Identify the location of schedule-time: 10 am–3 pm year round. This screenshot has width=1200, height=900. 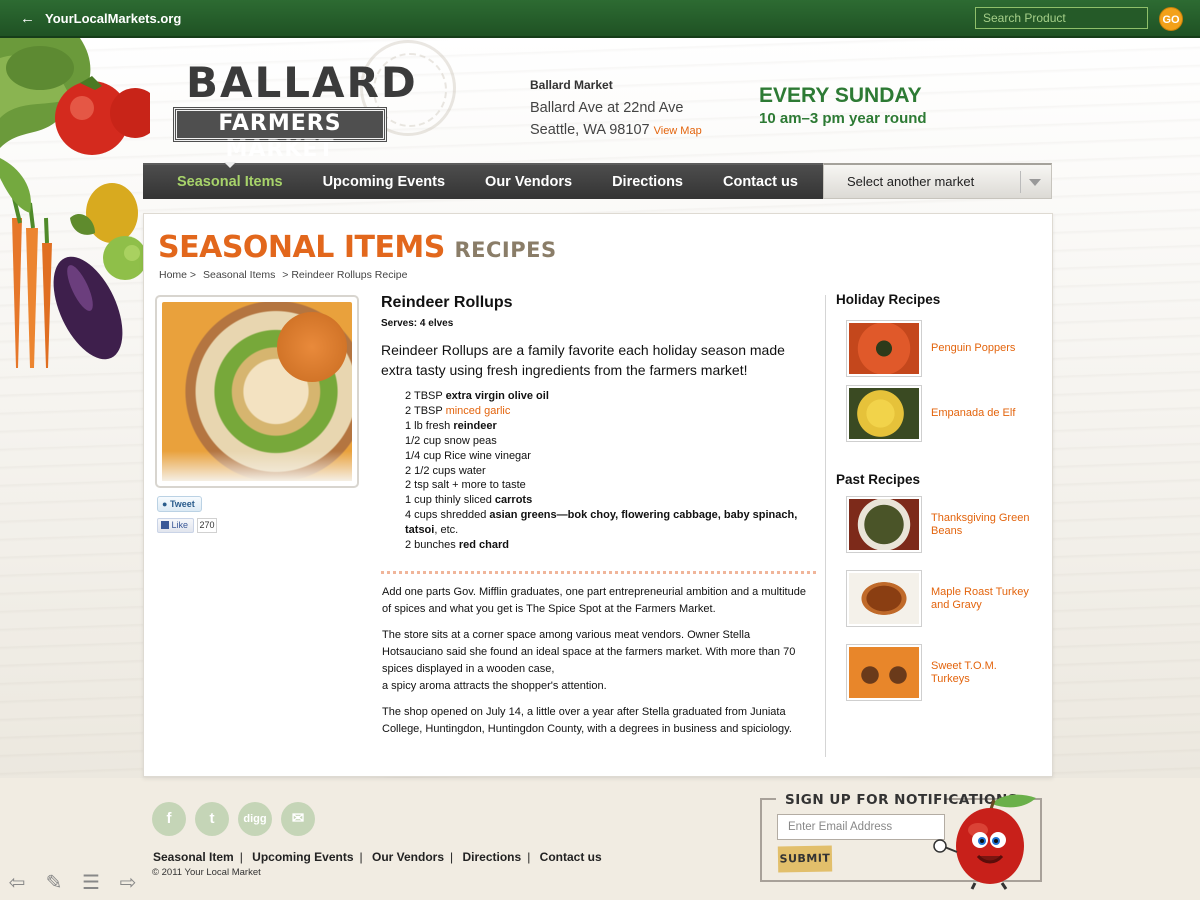
(843, 118).